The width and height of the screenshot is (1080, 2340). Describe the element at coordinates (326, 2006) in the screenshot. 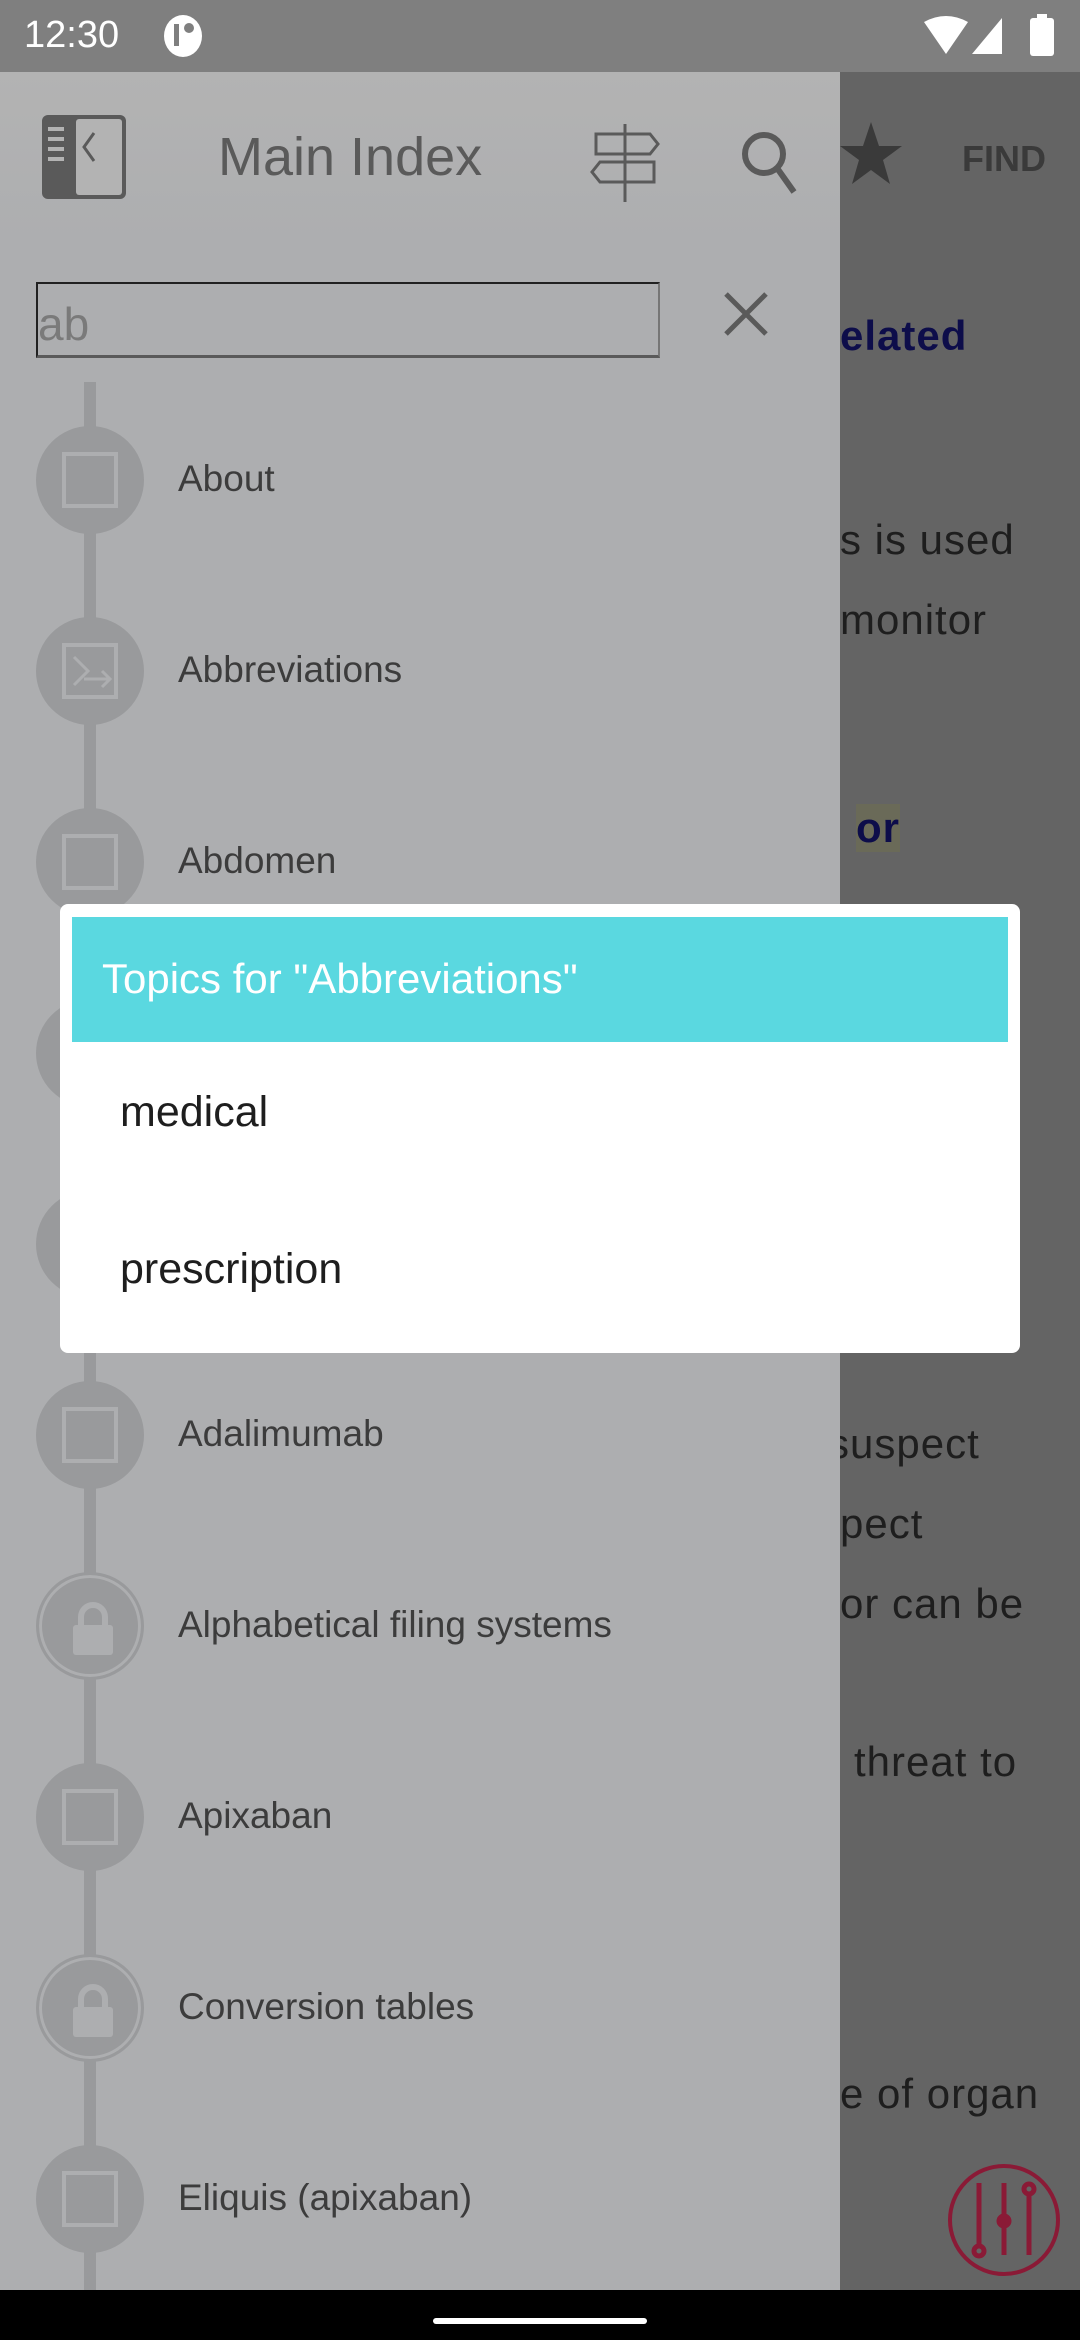

I see `list-item-label: Conversion tables` at that location.